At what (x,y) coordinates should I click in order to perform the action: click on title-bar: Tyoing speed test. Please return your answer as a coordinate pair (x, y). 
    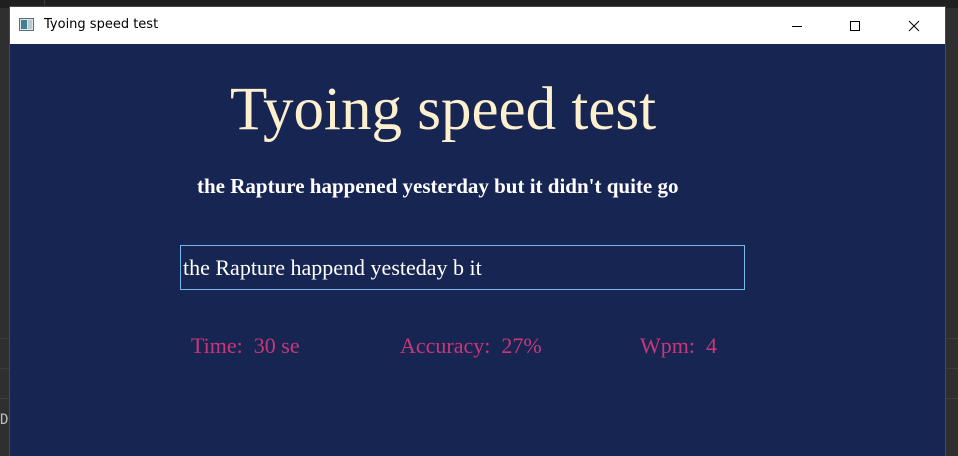
    Looking at the image, I should click on (477, 25).